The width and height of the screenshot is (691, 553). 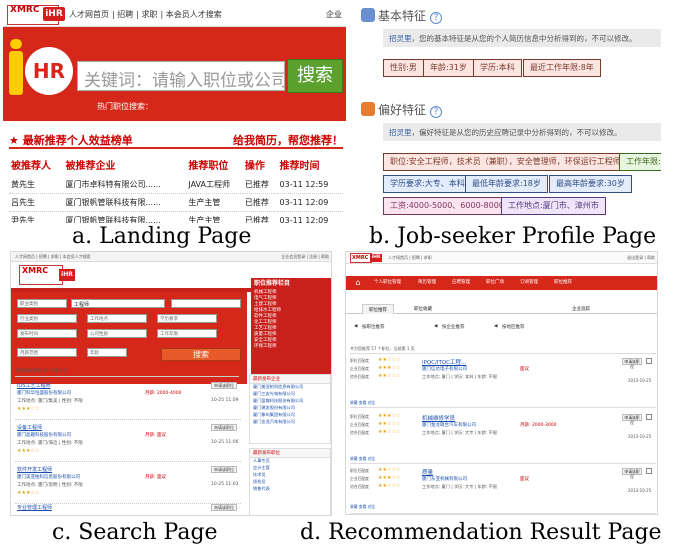 I want to click on job-item: 销售代表, so click(x=290, y=489).